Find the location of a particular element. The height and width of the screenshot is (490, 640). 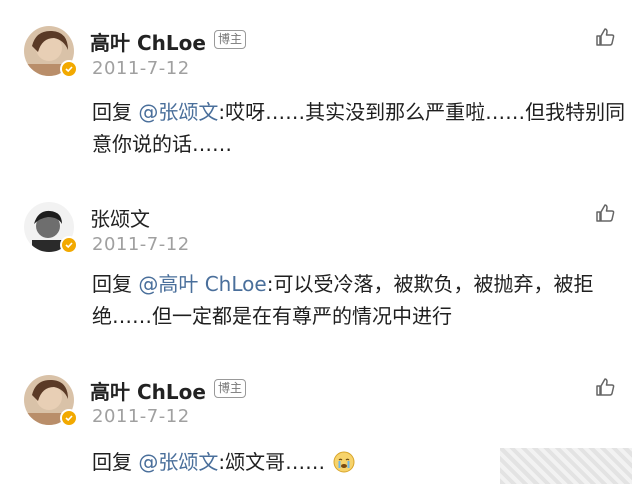

author-name: 张颂文 is located at coordinates (120, 217).